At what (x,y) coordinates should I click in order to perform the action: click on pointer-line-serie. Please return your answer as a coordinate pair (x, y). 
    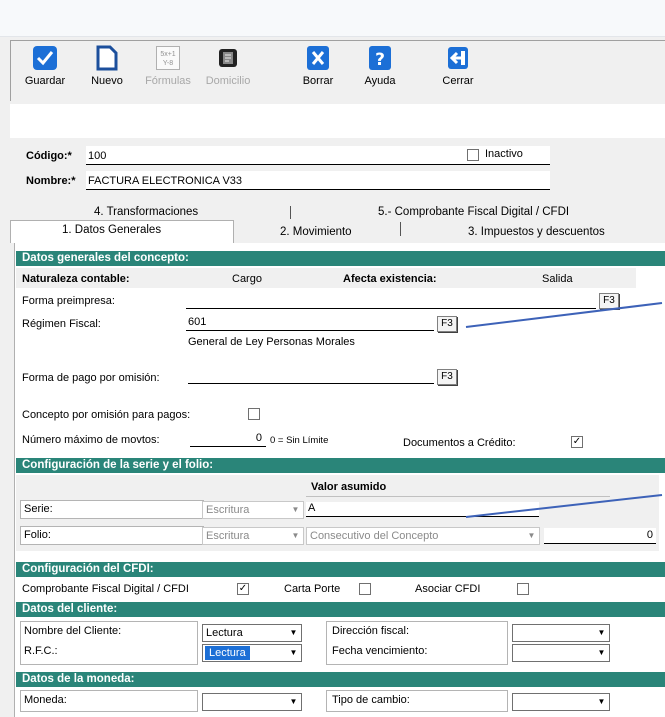
    Looking at the image, I should click on (564, 506).